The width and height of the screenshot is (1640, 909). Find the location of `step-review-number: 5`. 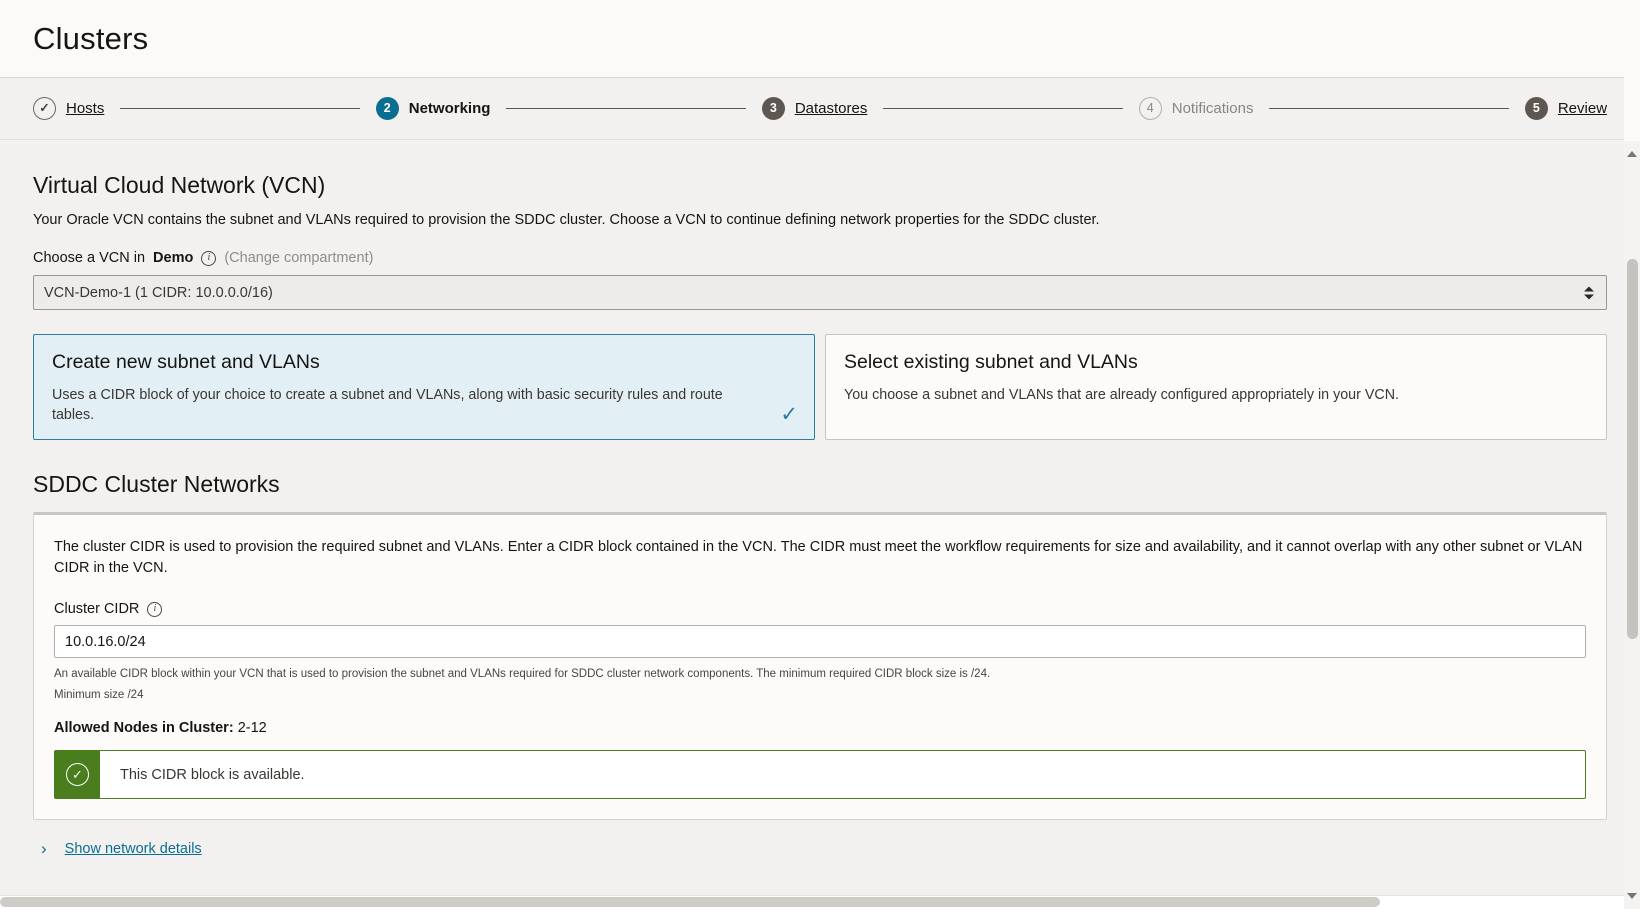

step-review-number: 5 is located at coordinates (1536, 108).